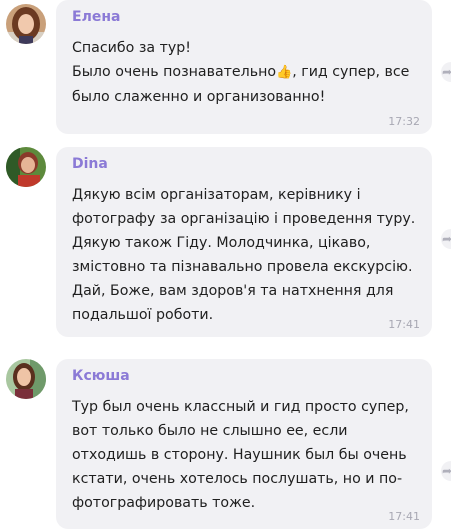 Image resolution: width=451 pixels, height=531 pixels. I want to click on message-time: 17:32, so click(404, 121).